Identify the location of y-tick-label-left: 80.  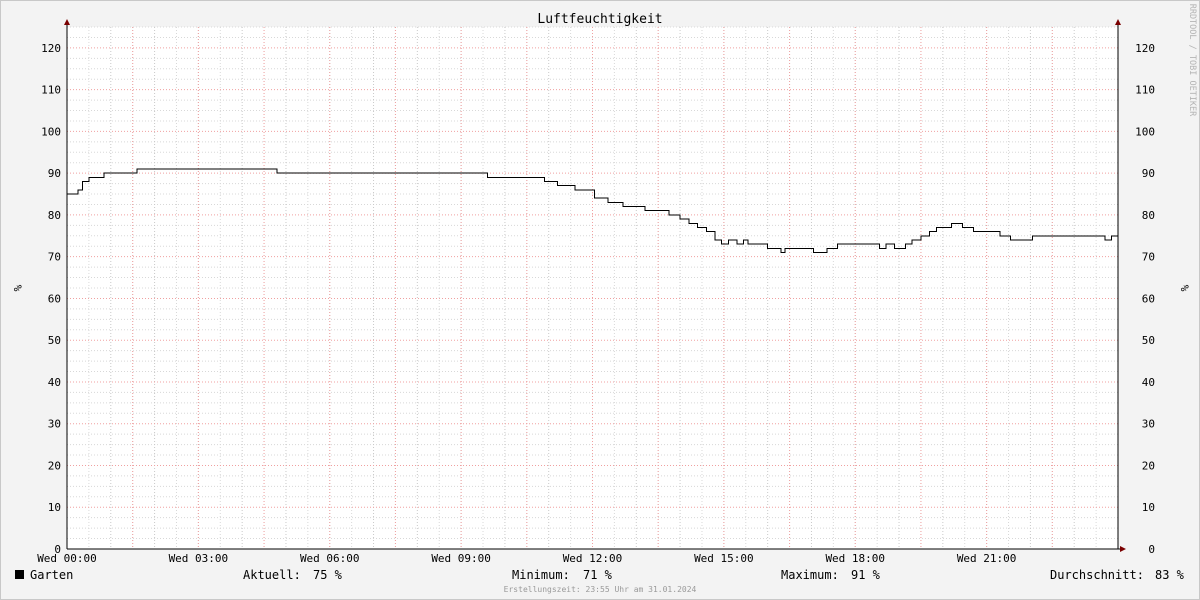
(54, 215).